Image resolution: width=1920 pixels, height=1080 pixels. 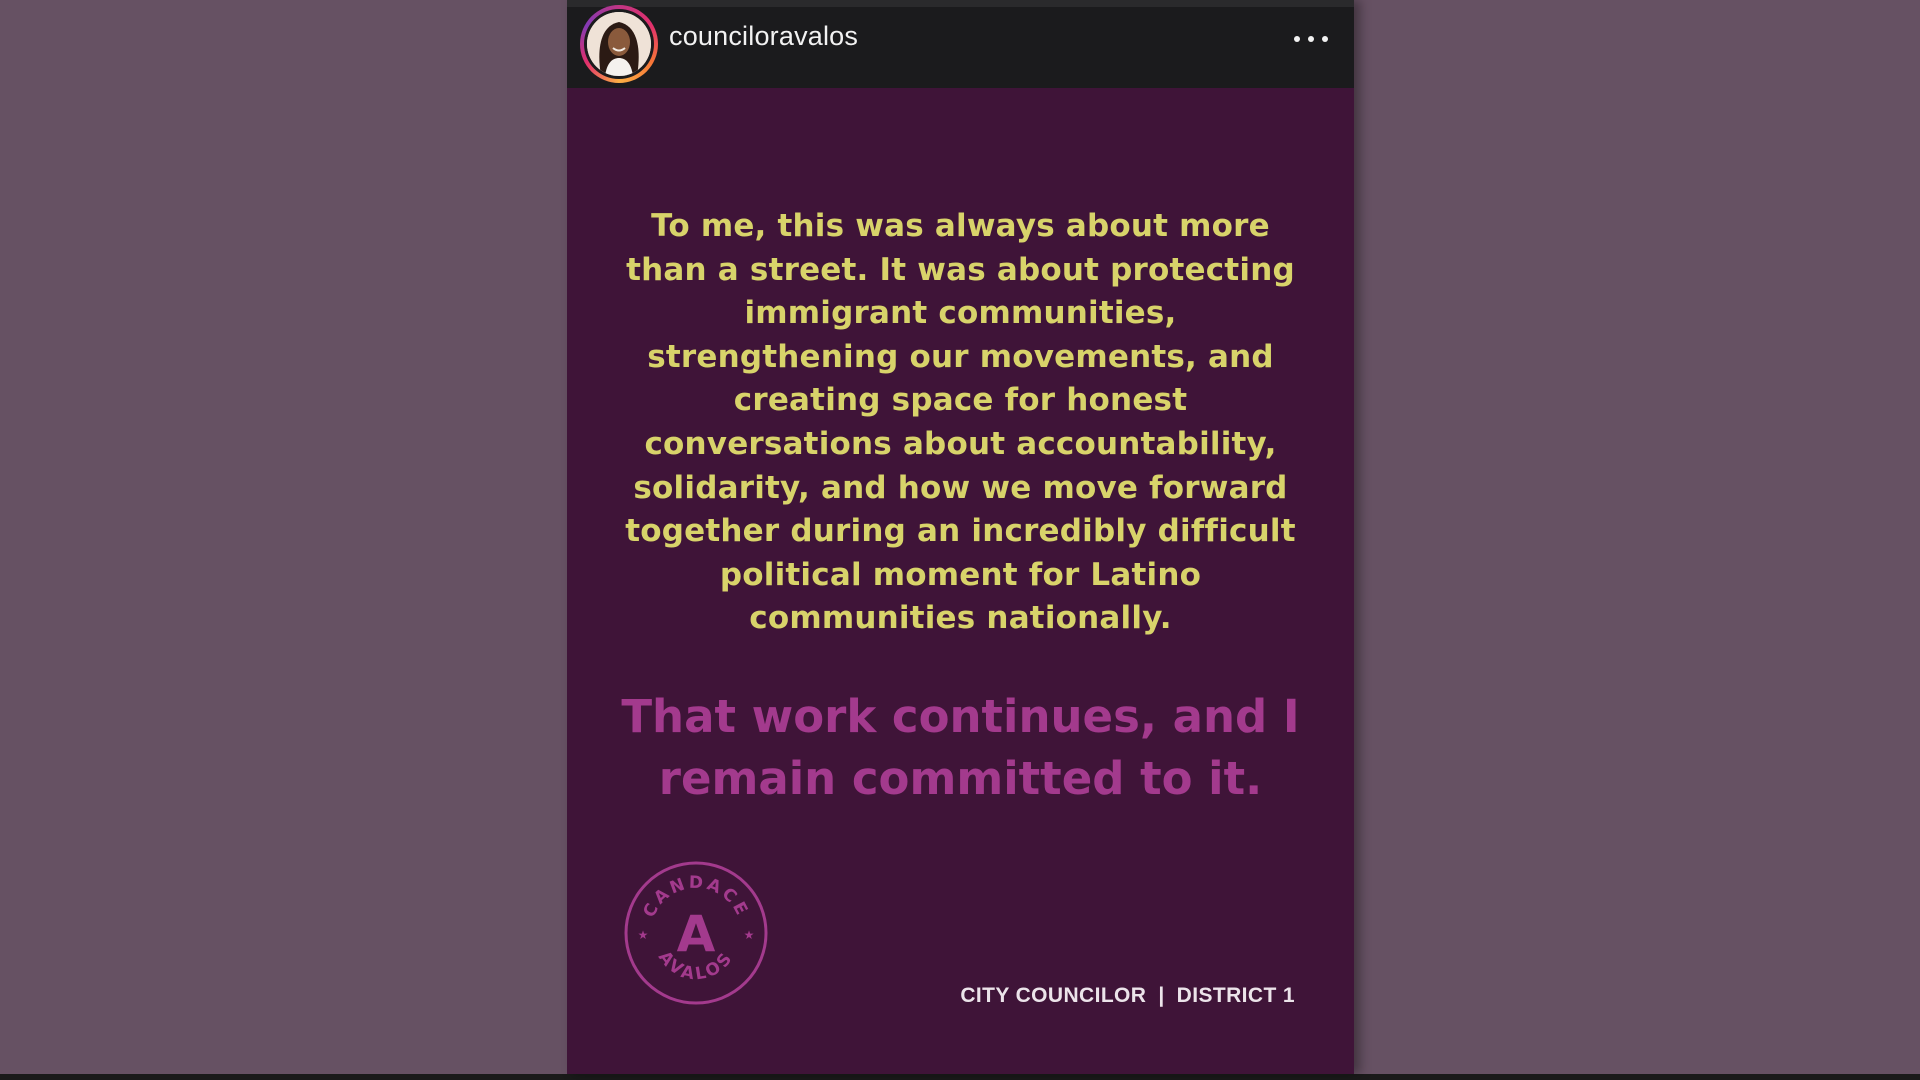 What do you see at coordinates (1053, 995) in the screenshot?
I see `footer-role: CITY COUNCILOR` at bounding box center [1053, 995].